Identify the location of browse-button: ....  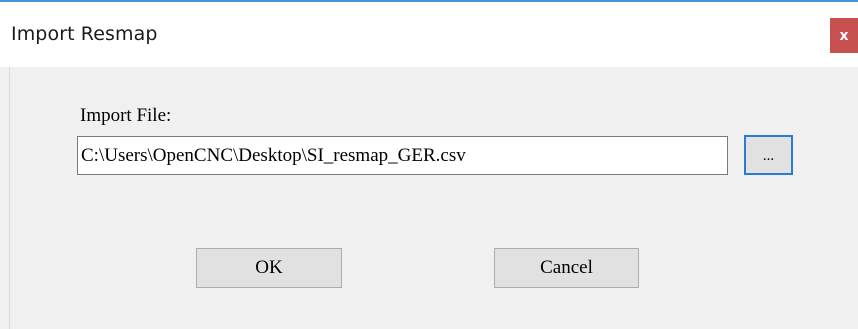
(768, 155).